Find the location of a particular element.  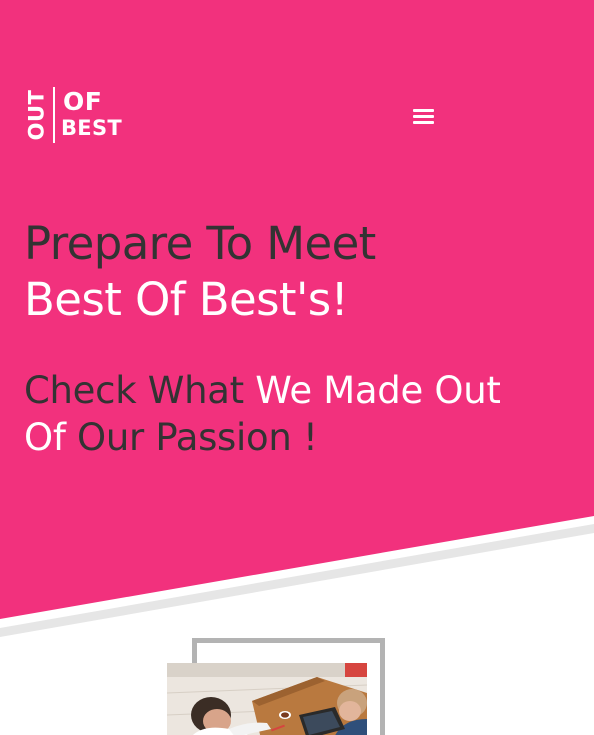

team-working-photo is located at coordinates (267, 699).